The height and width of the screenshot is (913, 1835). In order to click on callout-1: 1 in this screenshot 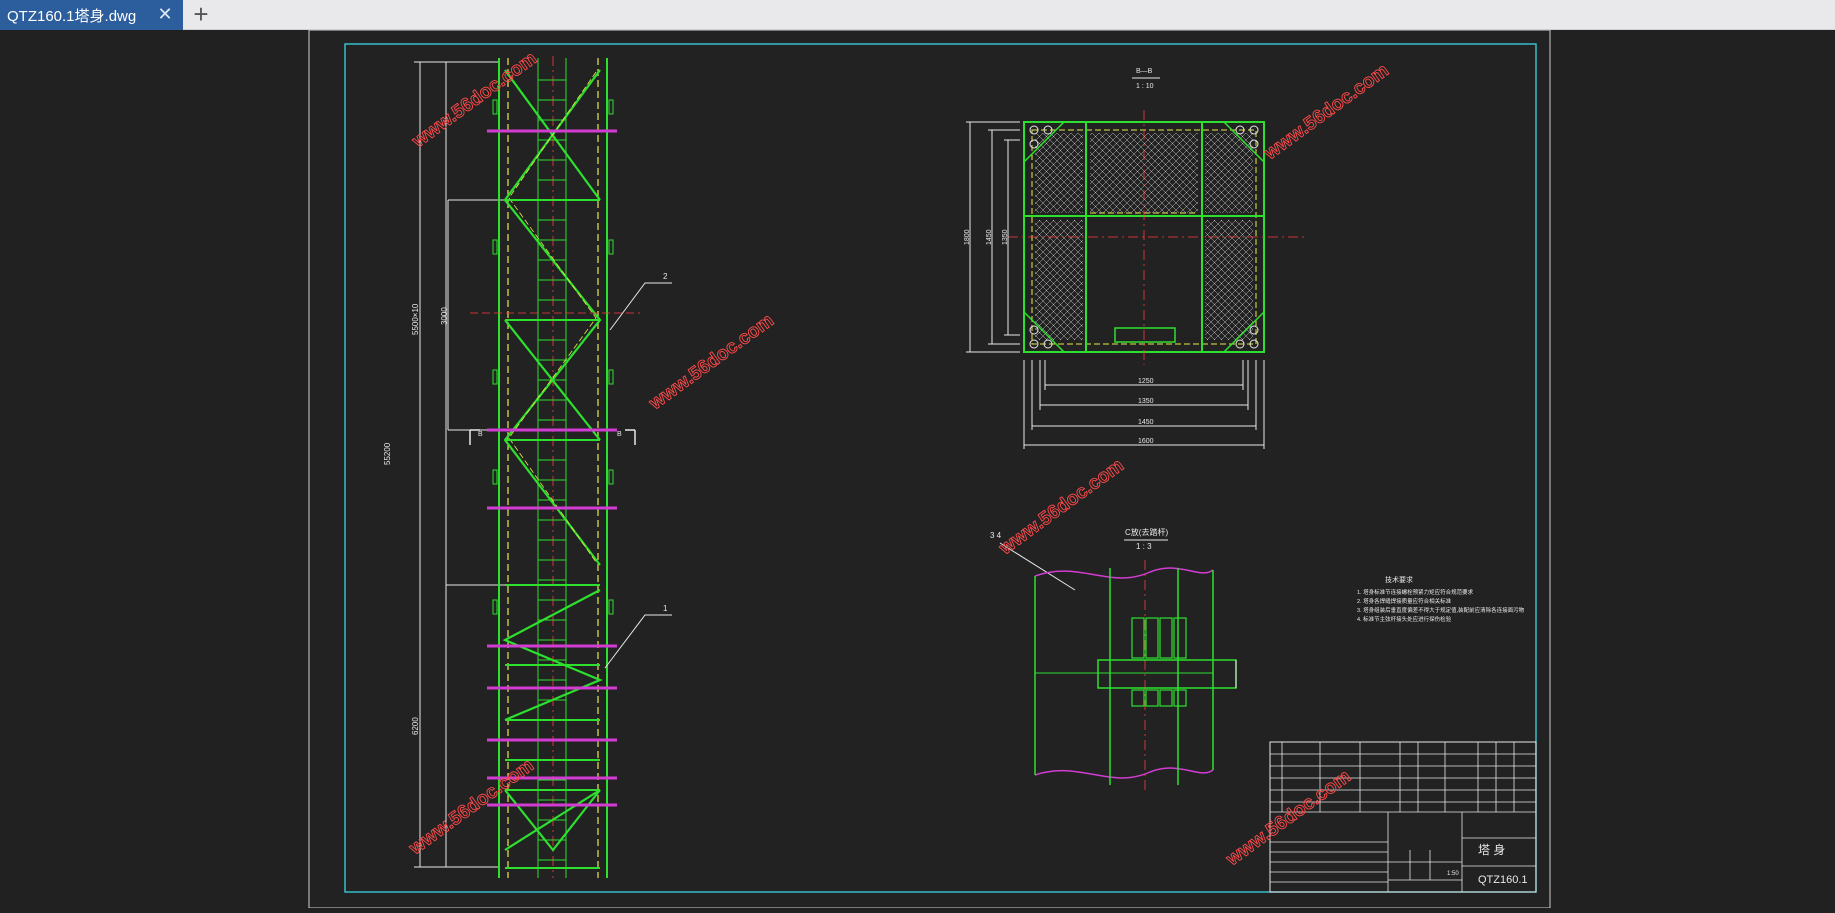, I will do `click(665, 608)`.